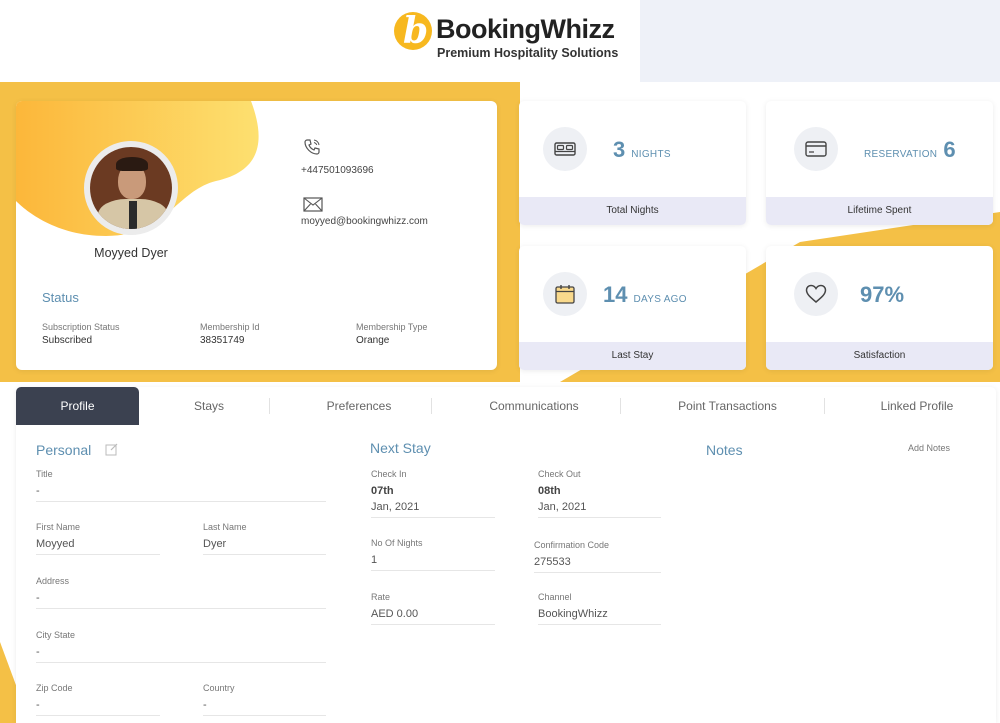 This screenshot has width=1000, height=723. What do you see at coordinates (914, 406) in the screenshot?
I see `tab-linked-profile: Linked Profile` at bounding box center [914, 406].